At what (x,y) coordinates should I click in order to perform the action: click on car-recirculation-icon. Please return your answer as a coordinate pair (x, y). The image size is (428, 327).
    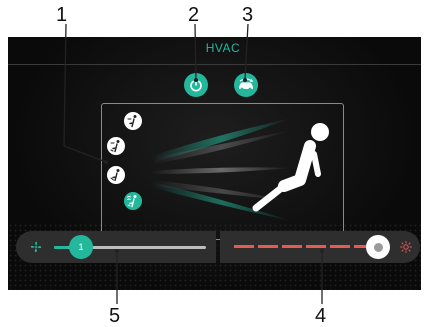
    Looking at the image, I should click on (246, 84).